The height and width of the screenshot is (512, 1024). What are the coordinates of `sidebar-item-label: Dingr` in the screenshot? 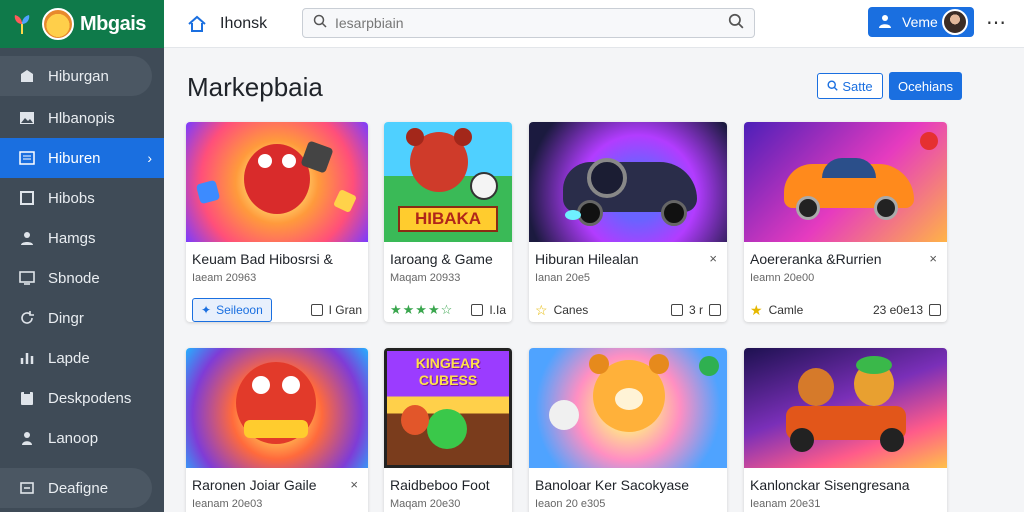 It's located at (66, 318).